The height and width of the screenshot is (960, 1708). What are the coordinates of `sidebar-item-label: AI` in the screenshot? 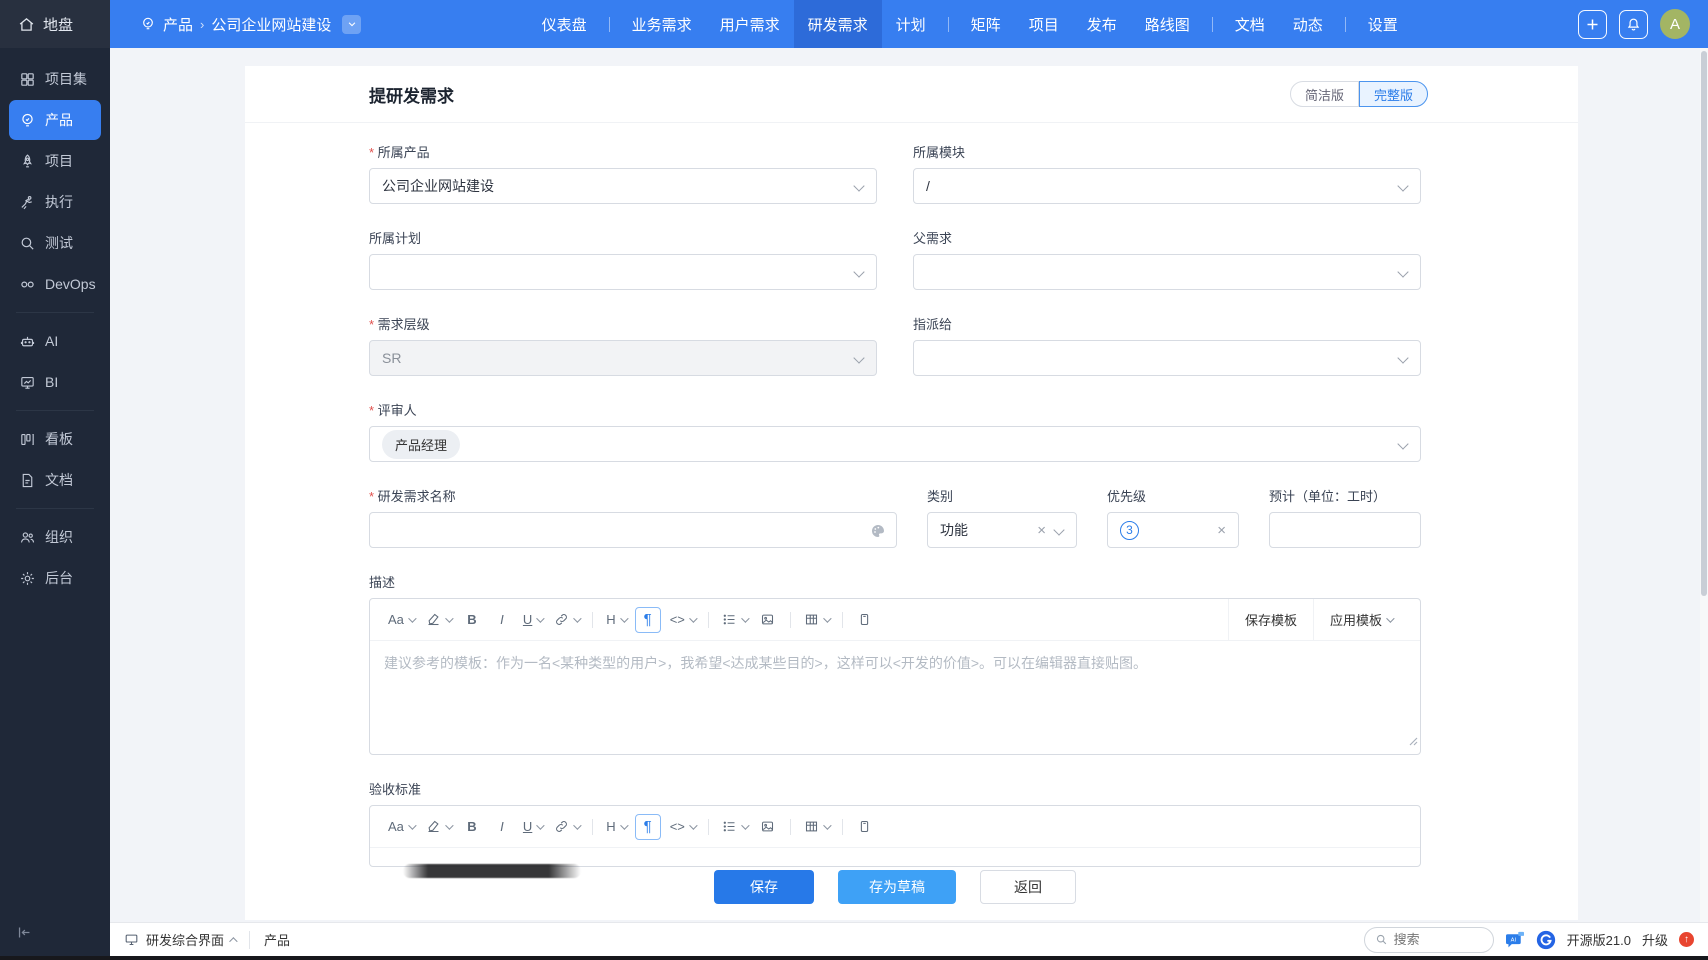 It's located at (52, 341).